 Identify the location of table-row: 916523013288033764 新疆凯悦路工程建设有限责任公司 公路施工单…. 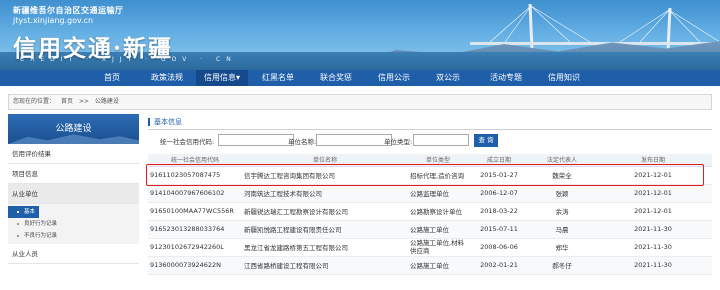
(430, 229).